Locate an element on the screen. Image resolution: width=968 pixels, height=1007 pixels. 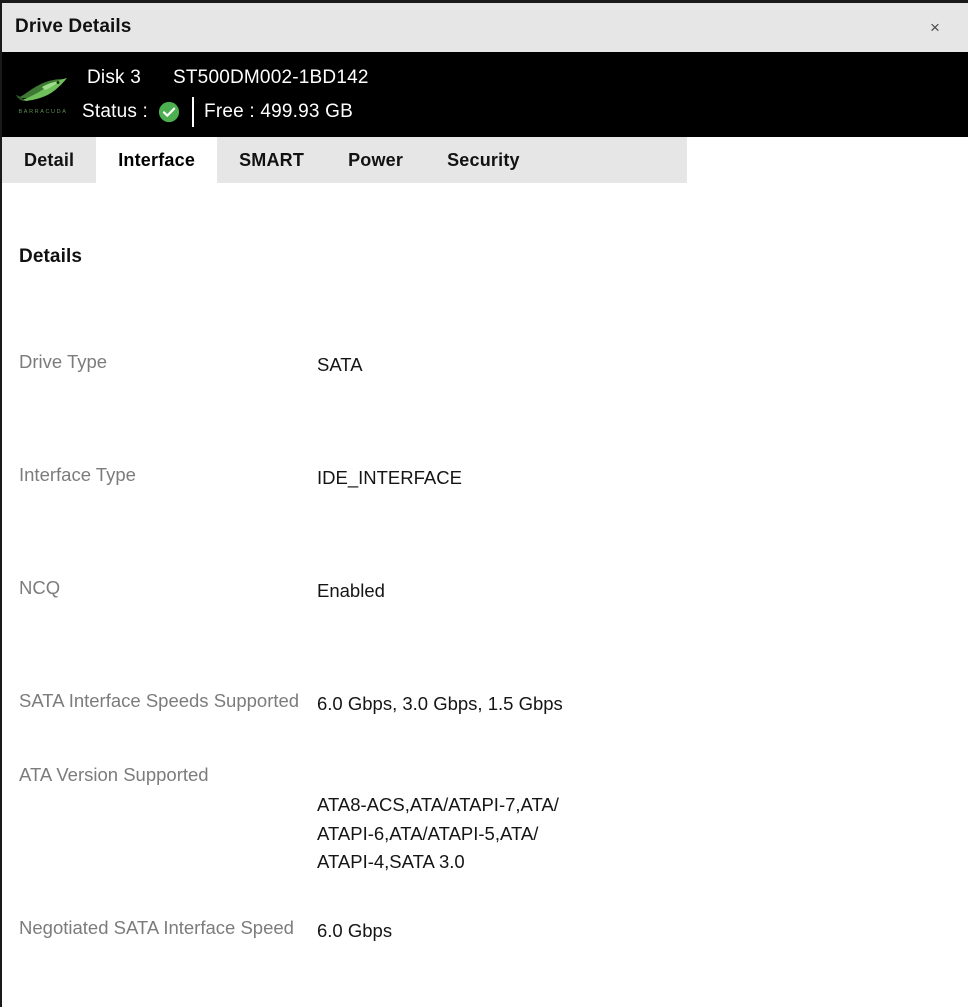
detail-value: IDE_INTERFACE is located at coordinates (389, 477).